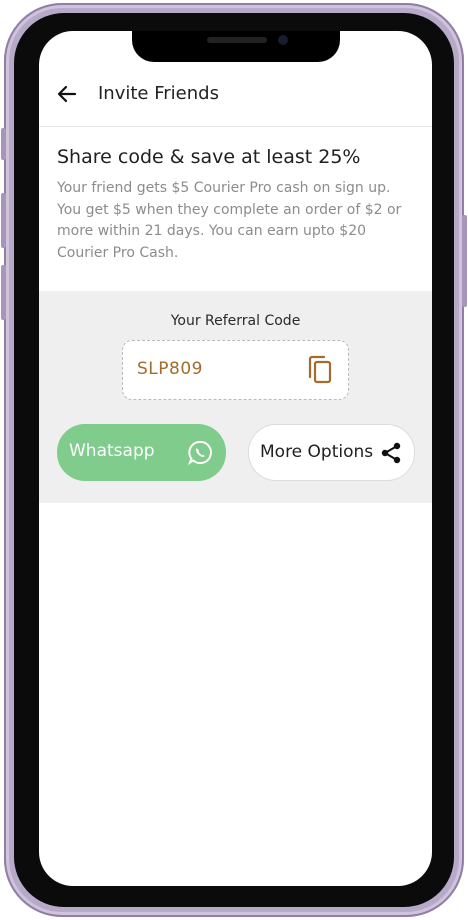  I want to click on whatsapp-share-button: Whatsapp, so click(141, 452).